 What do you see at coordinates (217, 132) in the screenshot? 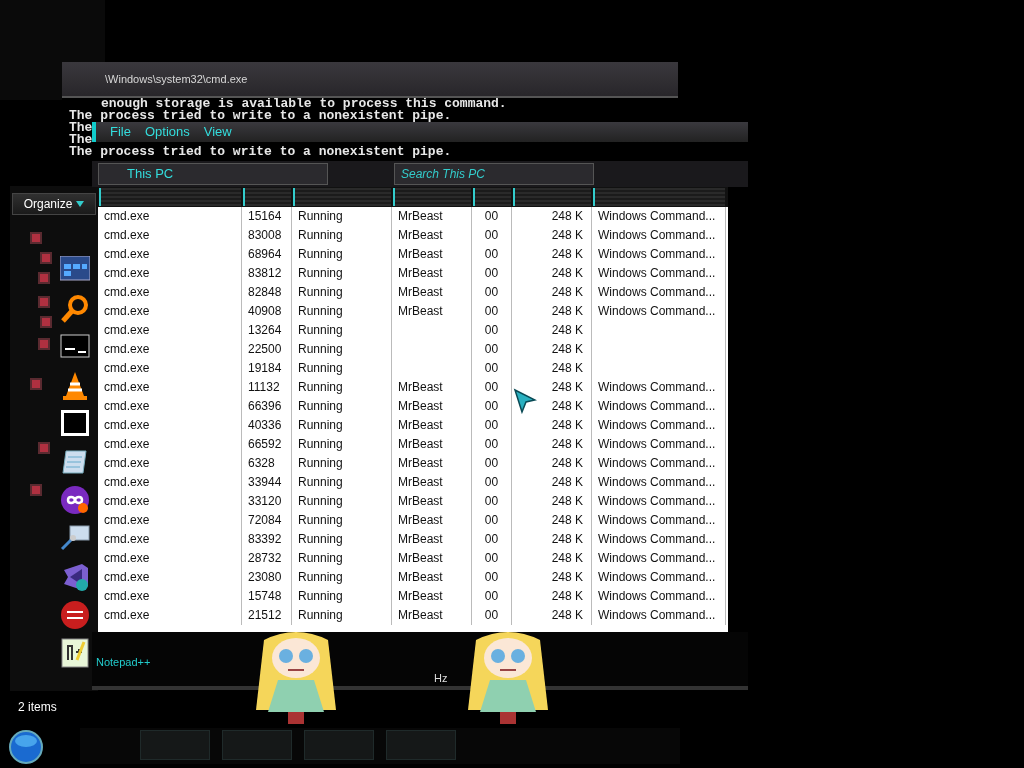
I see `menu-item: View` at bounding box center [217, 132].